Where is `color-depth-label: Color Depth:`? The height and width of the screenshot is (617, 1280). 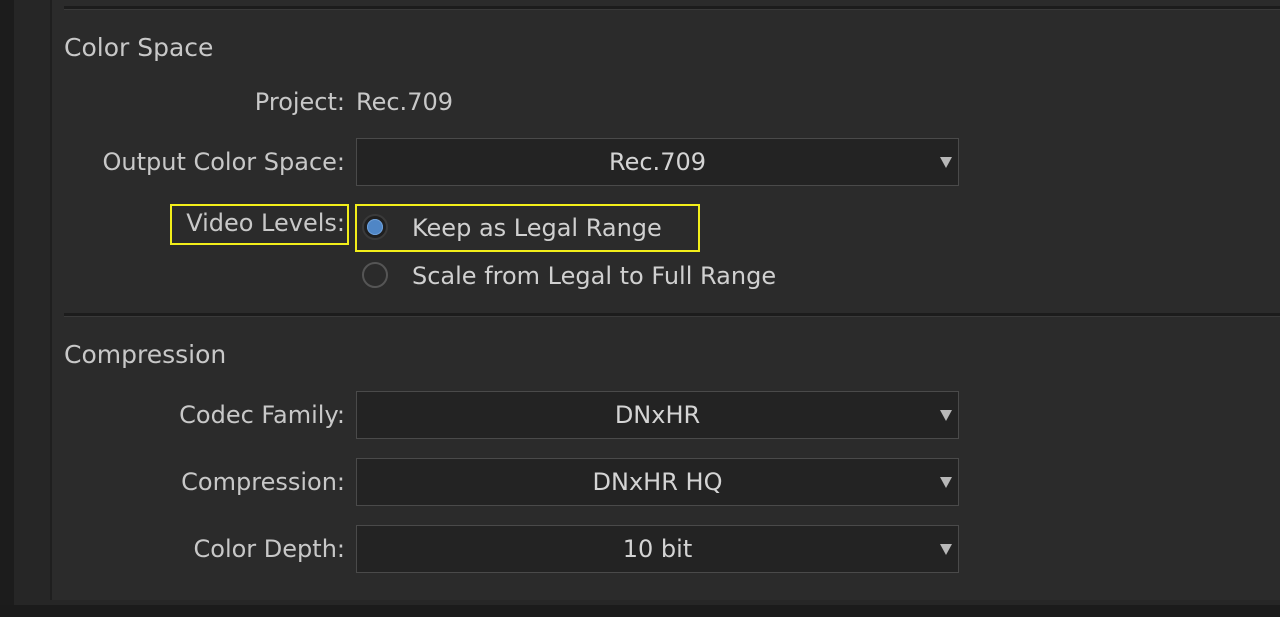
color-depth-label: Color Depth: is located at coordinates (269, 549).